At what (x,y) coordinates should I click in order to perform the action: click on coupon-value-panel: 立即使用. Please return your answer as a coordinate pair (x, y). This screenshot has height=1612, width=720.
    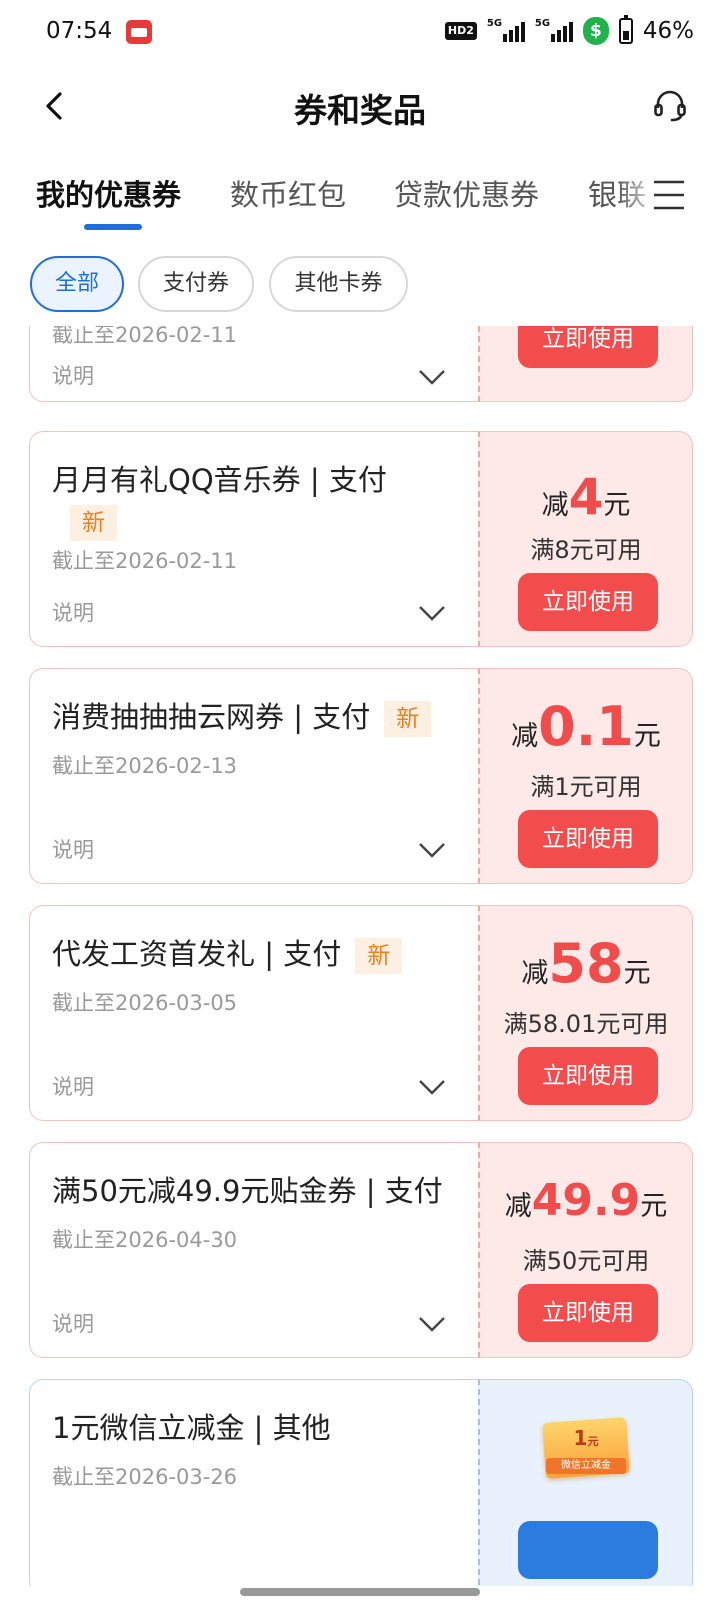
    Looking at the image, I should click on (585, 364).